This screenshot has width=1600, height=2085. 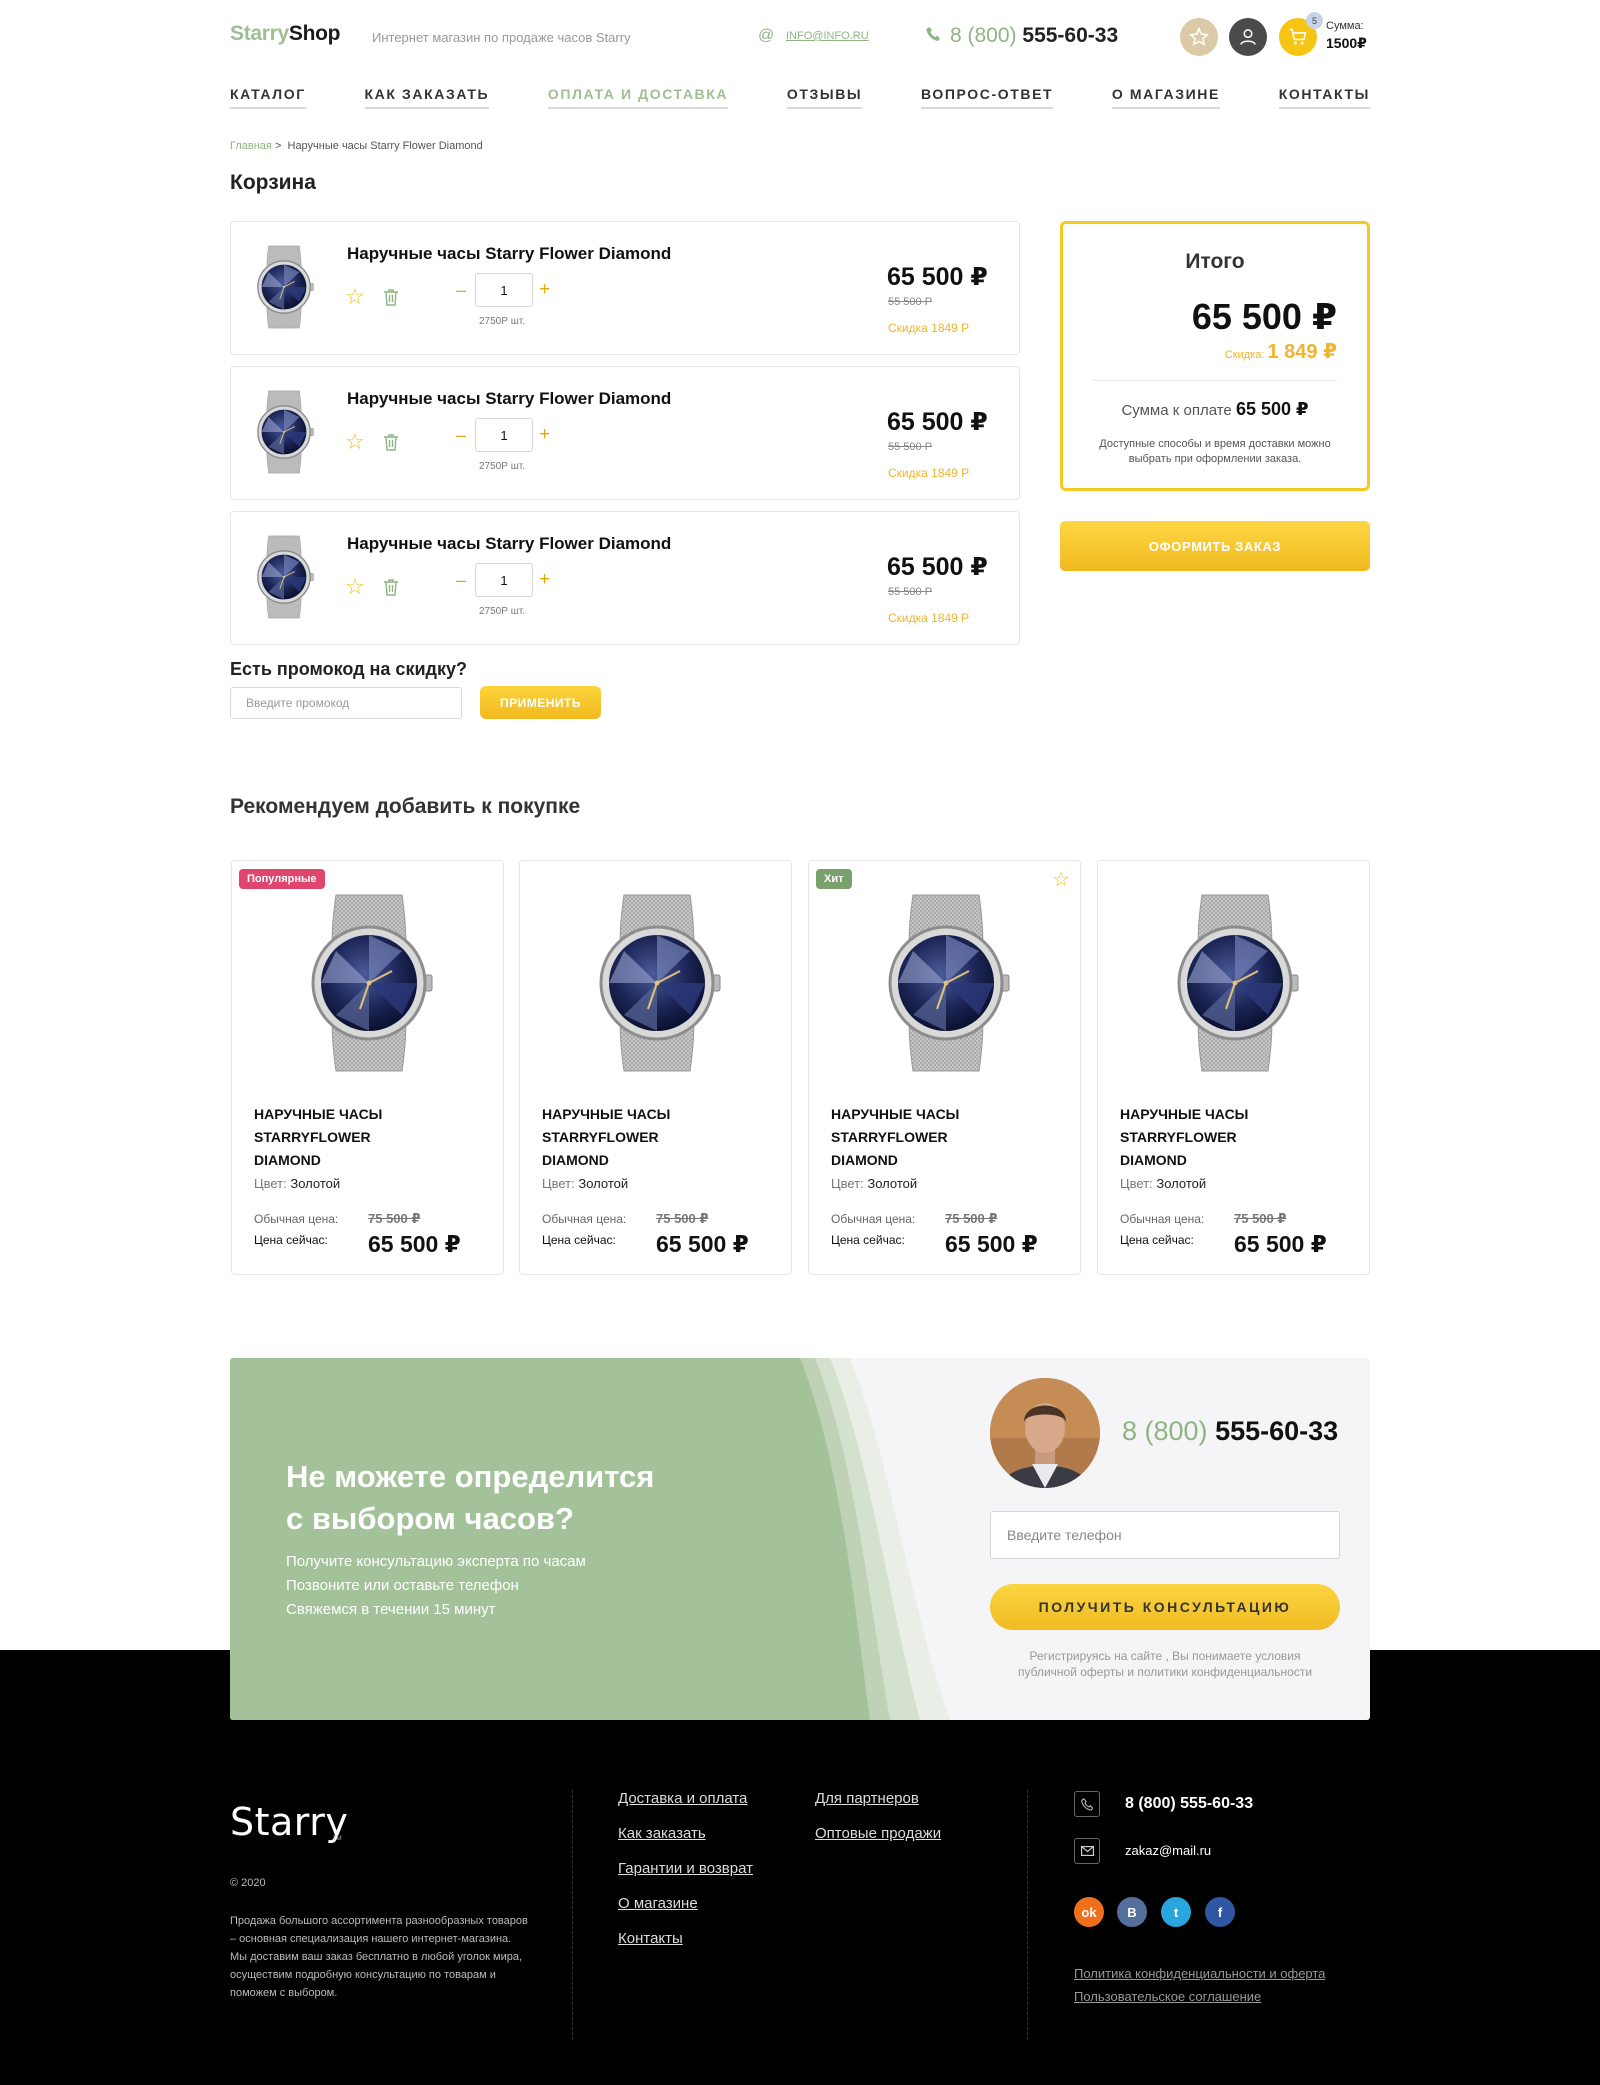 What do you see at coordinates (470, 1476) in the screenshot?
I see `consultation-title-line1: Не можете определится` at bounding box center [470, 1476].